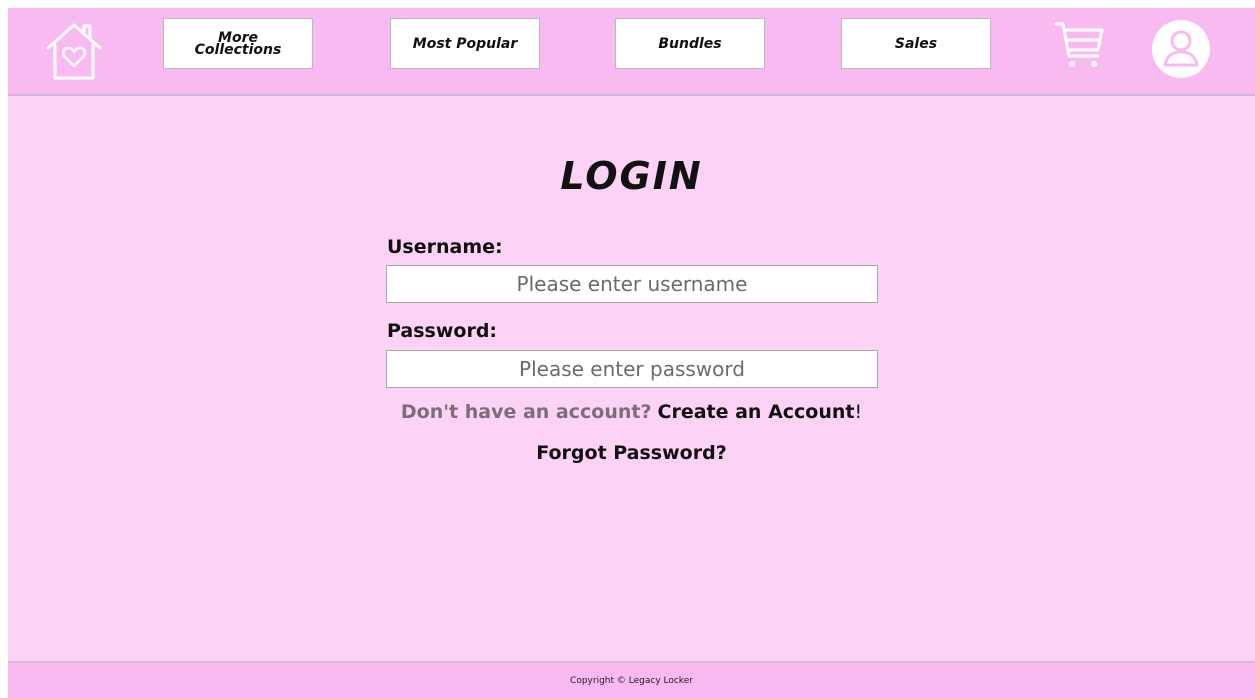  What do you see at coordinates (632, 369) in the screenshot?
I see `password-input` at bounding box center [632, 369].